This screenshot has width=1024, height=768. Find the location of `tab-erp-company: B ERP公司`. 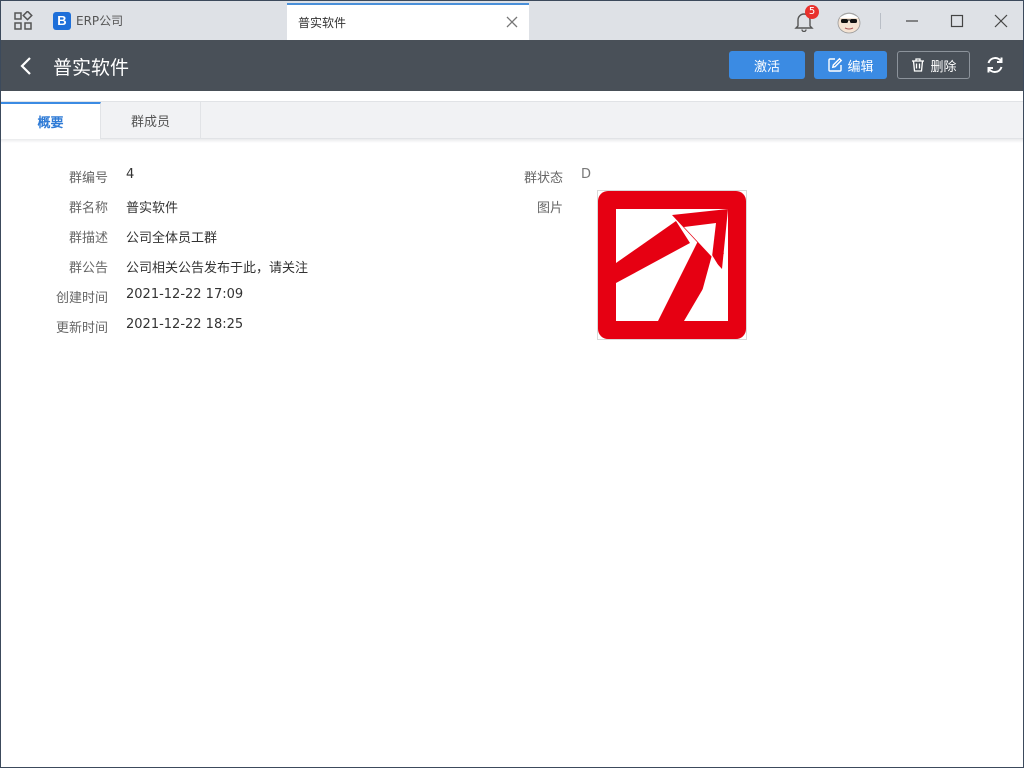

tab-erp-company: B ERP公司 is located at coordinates (168, 20).